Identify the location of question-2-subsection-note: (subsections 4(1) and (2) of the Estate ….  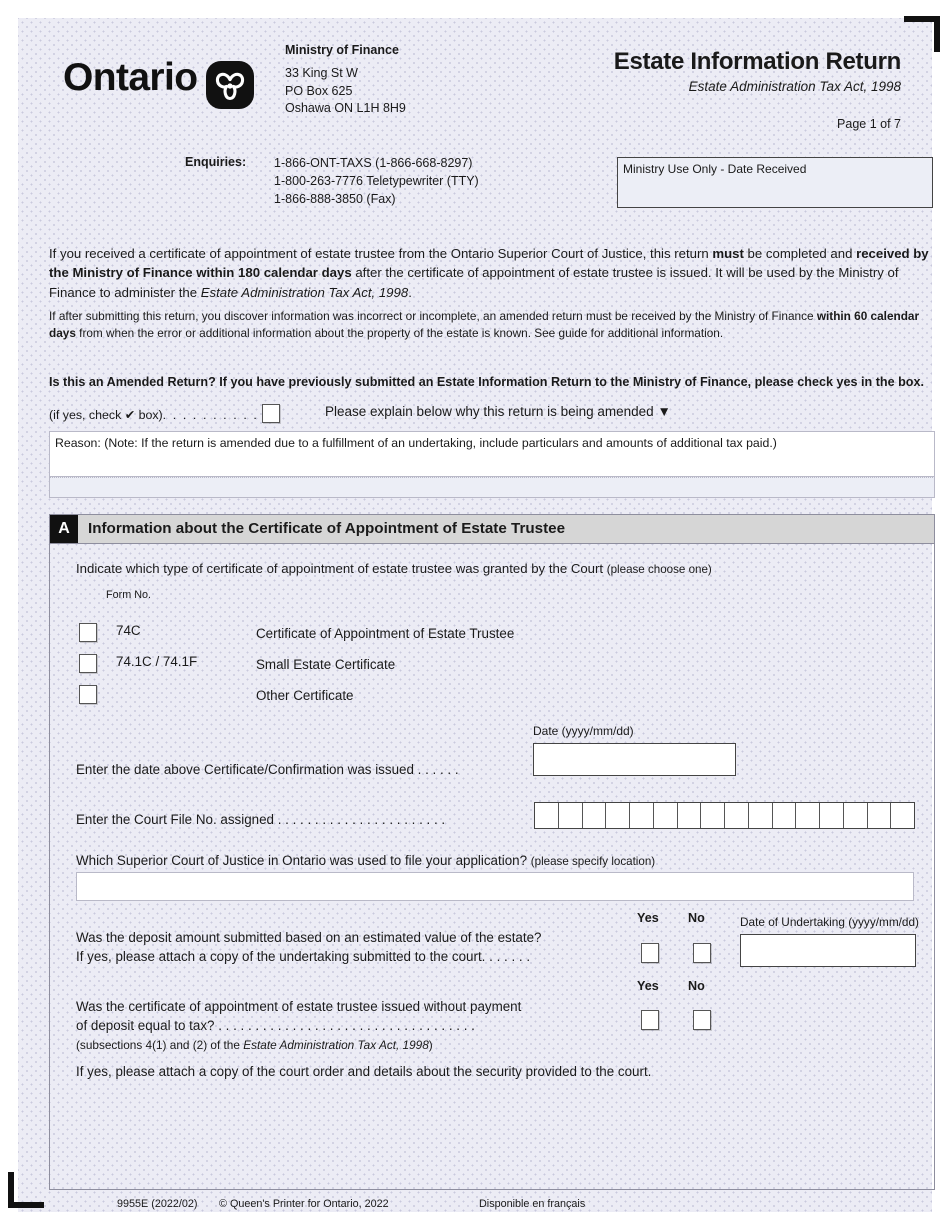
(254, 1045).